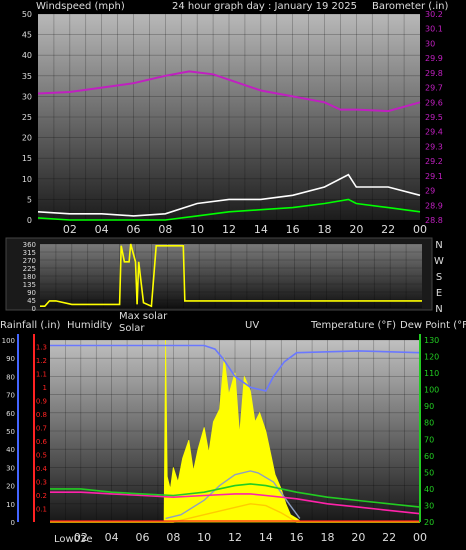 Image resolution: width=466 pixels, height=550 pixels. I want to click on windspeed-tick-35: 35, so click(27, 76).